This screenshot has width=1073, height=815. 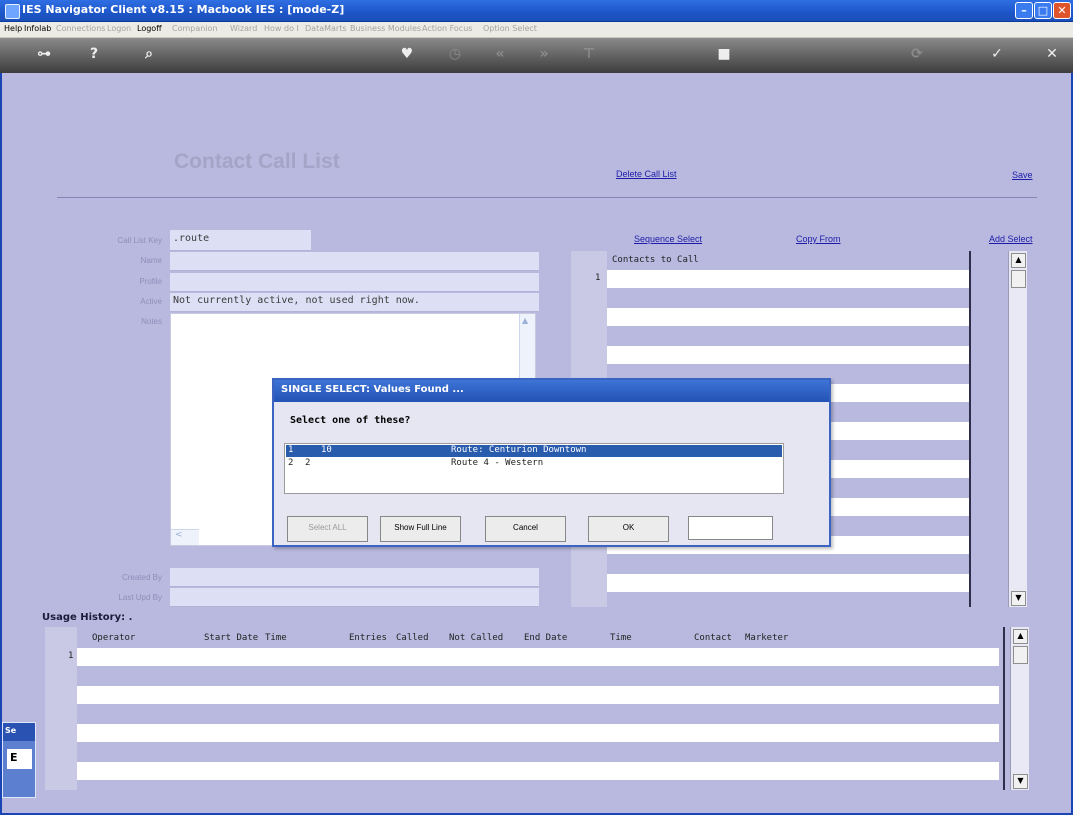 I want to click on add-select-link: Add Select, so click(x=1011, y=239).